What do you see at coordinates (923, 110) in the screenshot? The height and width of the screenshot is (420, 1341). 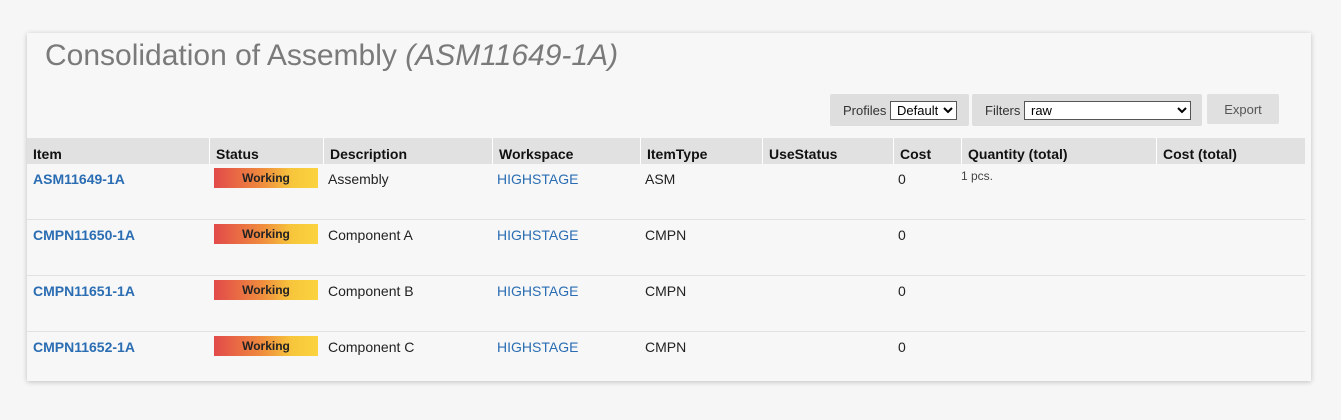 I see `profiles-select: Default` at bounding box center [923, 110].